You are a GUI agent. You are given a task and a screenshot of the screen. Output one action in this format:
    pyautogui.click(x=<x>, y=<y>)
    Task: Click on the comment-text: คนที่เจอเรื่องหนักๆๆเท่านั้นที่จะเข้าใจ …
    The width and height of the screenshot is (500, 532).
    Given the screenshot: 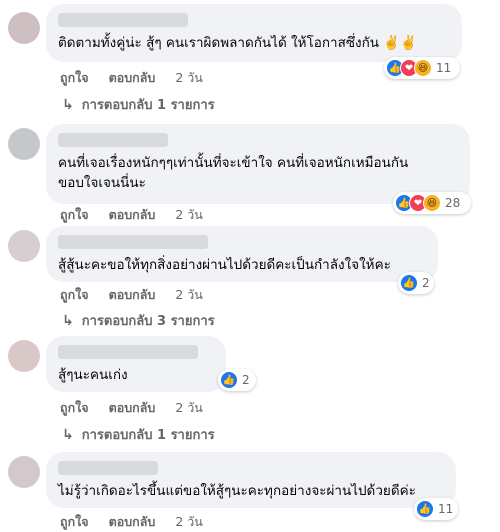 What is the action you would take?
    pyautogui.click(x=233, y=173)
    